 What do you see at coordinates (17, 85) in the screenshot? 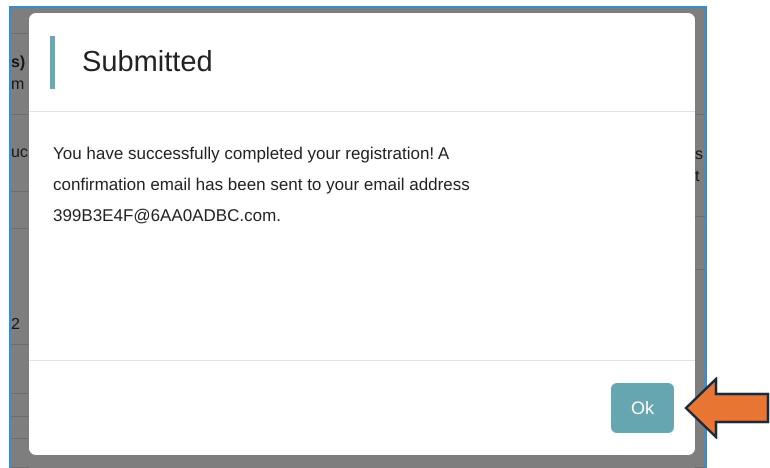
I see `background-text: m` at bounding box center [17, 85].